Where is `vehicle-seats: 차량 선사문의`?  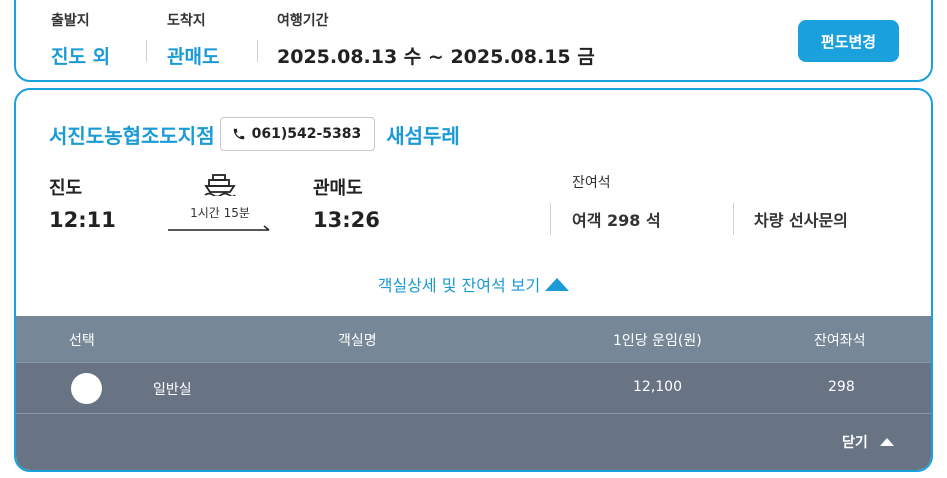
vehicle-seats: 차량 선사문의 is located at coordinates (801, 220).